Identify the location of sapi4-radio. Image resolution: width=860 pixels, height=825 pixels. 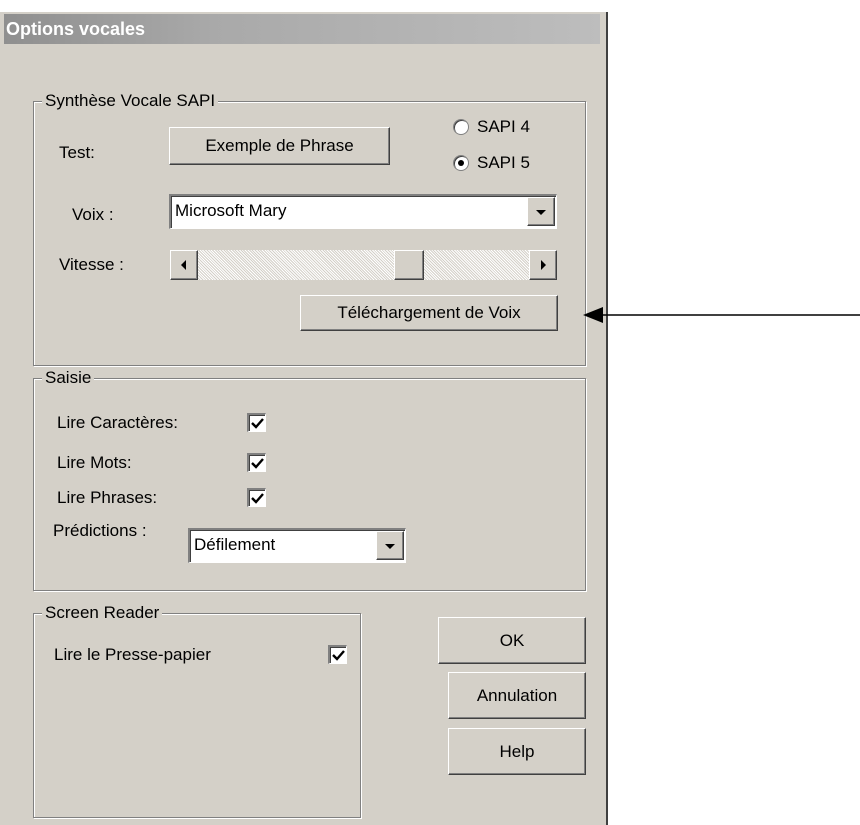
(461, 127).